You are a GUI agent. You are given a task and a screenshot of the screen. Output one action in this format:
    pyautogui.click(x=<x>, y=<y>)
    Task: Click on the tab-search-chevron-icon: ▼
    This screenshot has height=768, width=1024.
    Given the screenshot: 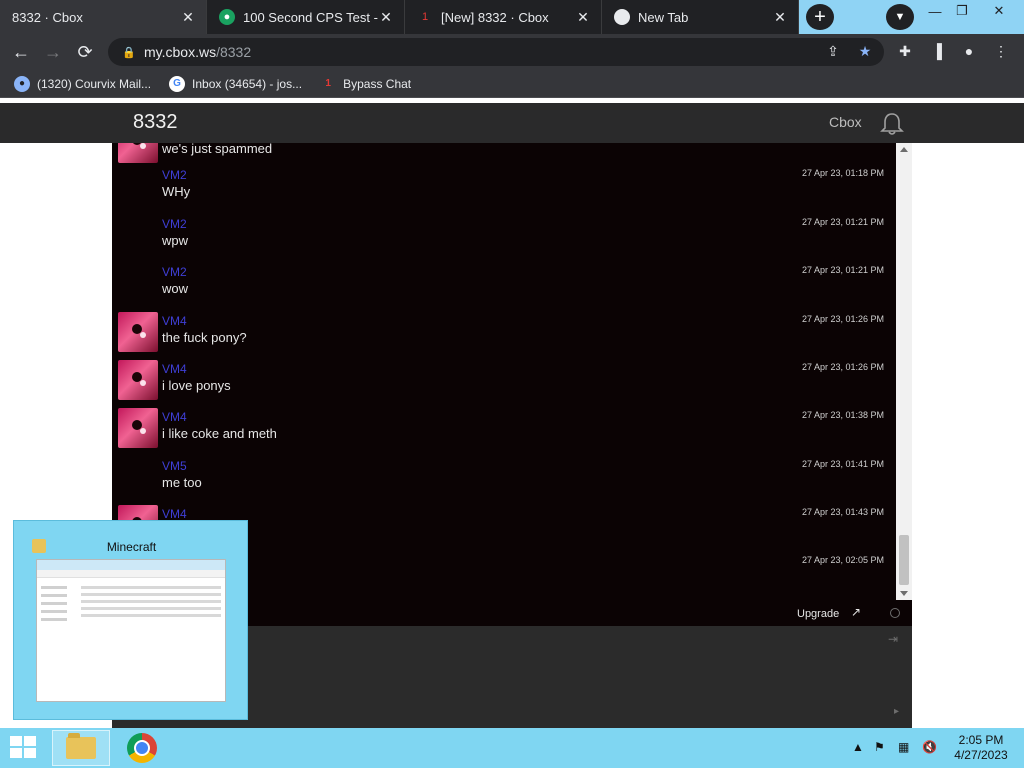 What is the action you would take?
    pyautogui.click(x=900, y=17)
    